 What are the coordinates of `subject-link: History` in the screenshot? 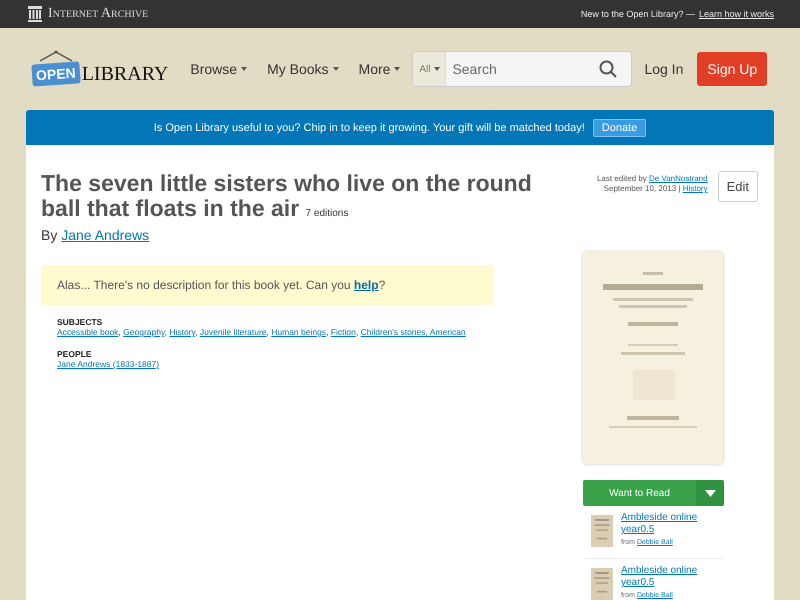 It's located at (182, 332).